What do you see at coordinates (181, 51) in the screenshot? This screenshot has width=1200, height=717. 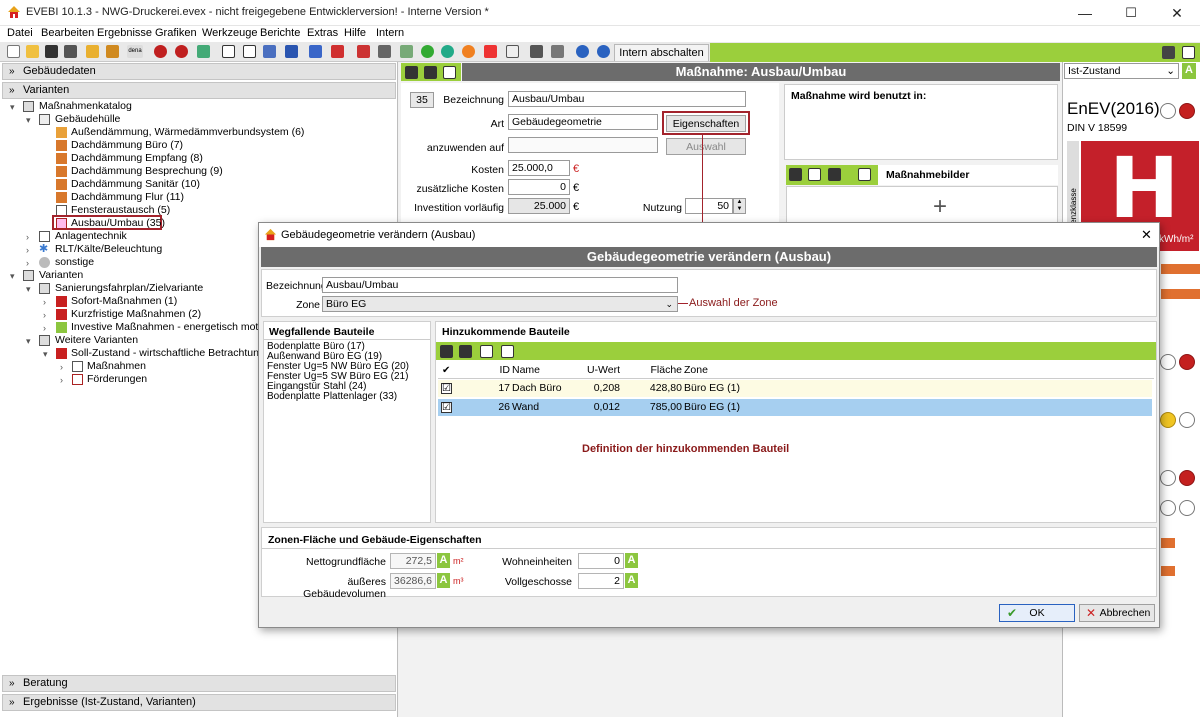 I see `redo-icon` at bounding box center [181, 51].